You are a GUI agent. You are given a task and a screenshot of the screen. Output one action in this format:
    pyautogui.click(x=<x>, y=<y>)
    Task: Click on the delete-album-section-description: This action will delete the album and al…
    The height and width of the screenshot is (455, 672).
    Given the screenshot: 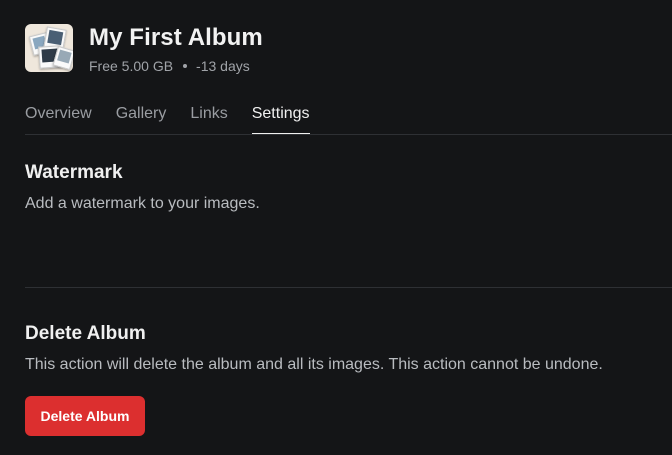 What is the action you would take?
    pyautogui.click(x=314, y=364)
    